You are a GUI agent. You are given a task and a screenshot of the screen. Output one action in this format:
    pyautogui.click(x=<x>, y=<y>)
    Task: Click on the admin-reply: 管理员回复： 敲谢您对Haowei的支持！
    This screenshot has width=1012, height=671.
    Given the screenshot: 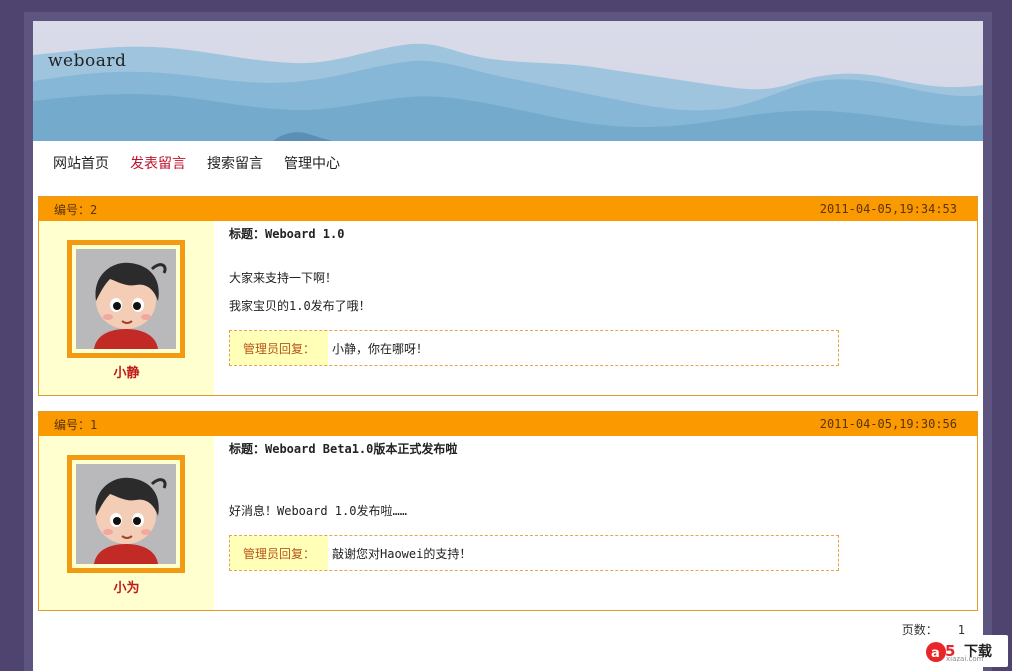 What is the action you would take?
    pyautogui.click(x=534, y=553)
    